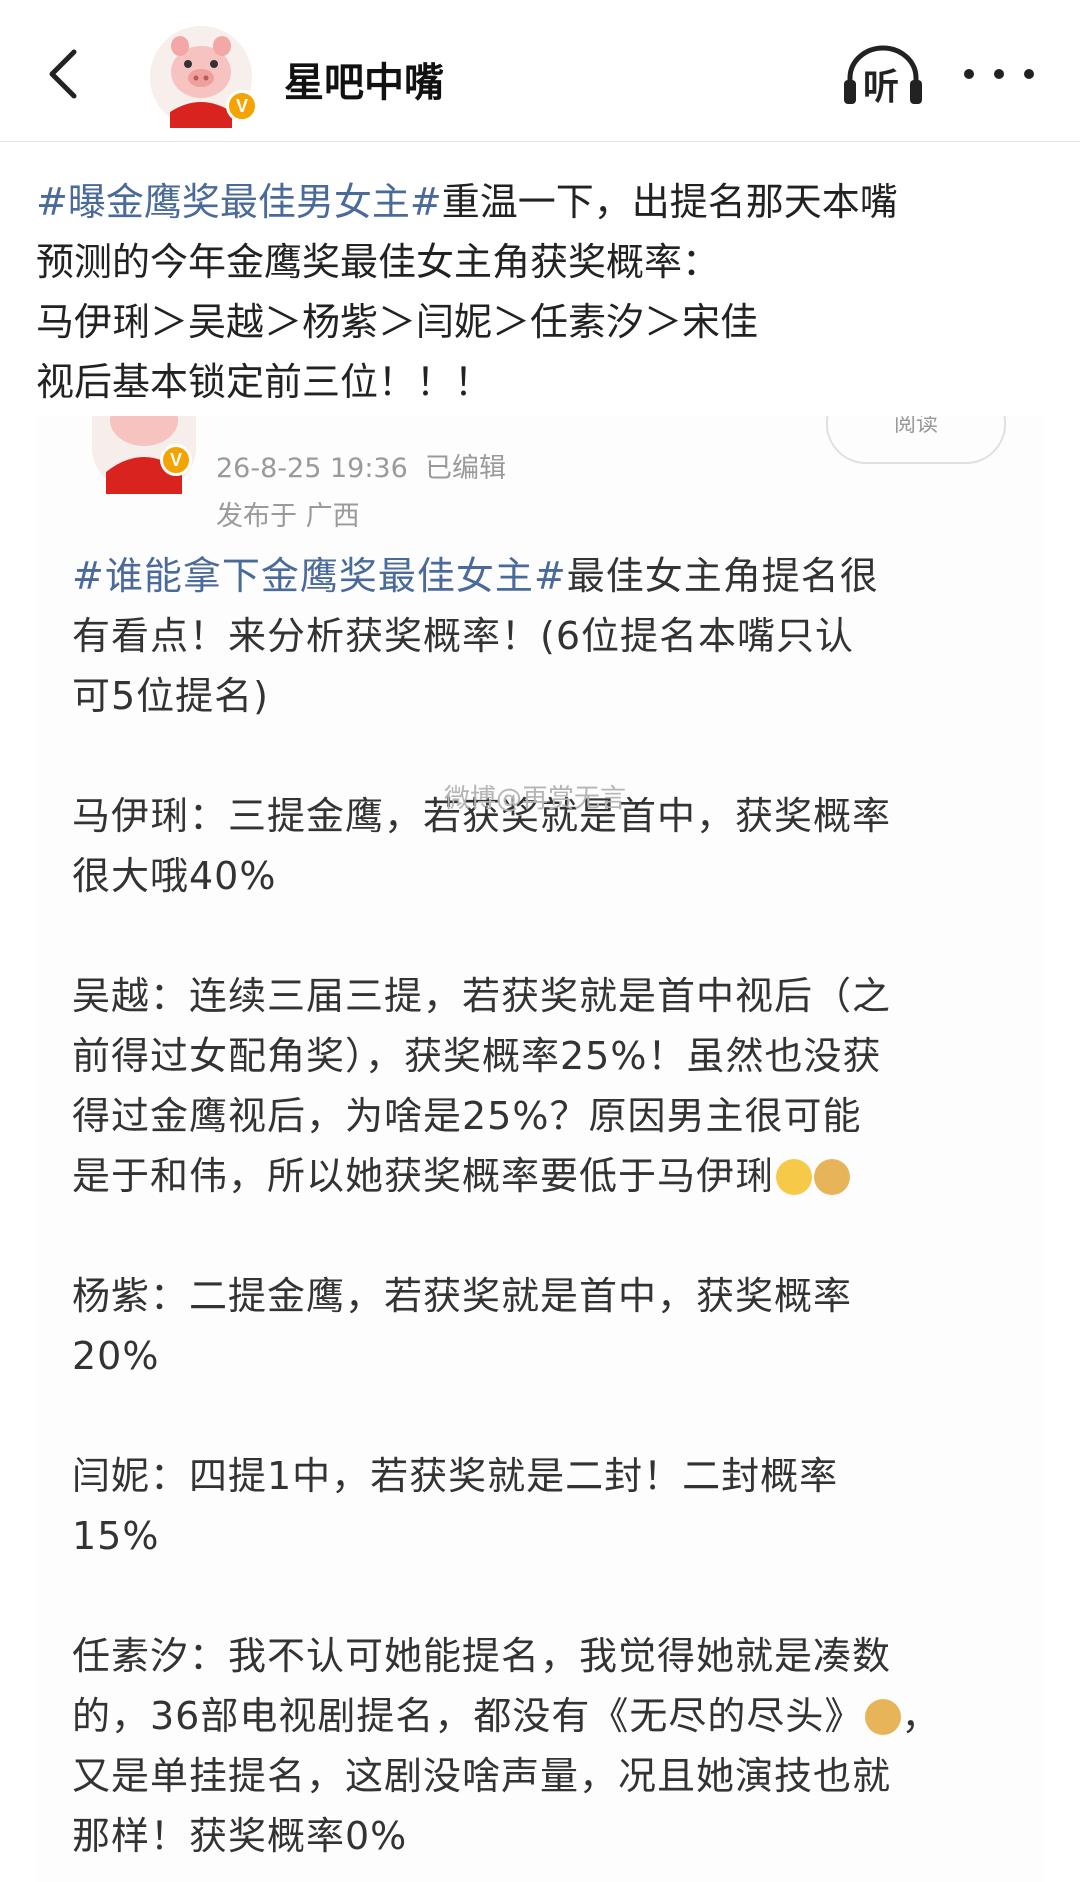 This screenshot has width=1080, height=1882. I want to click on listen-button: 听, so click(883, 76).